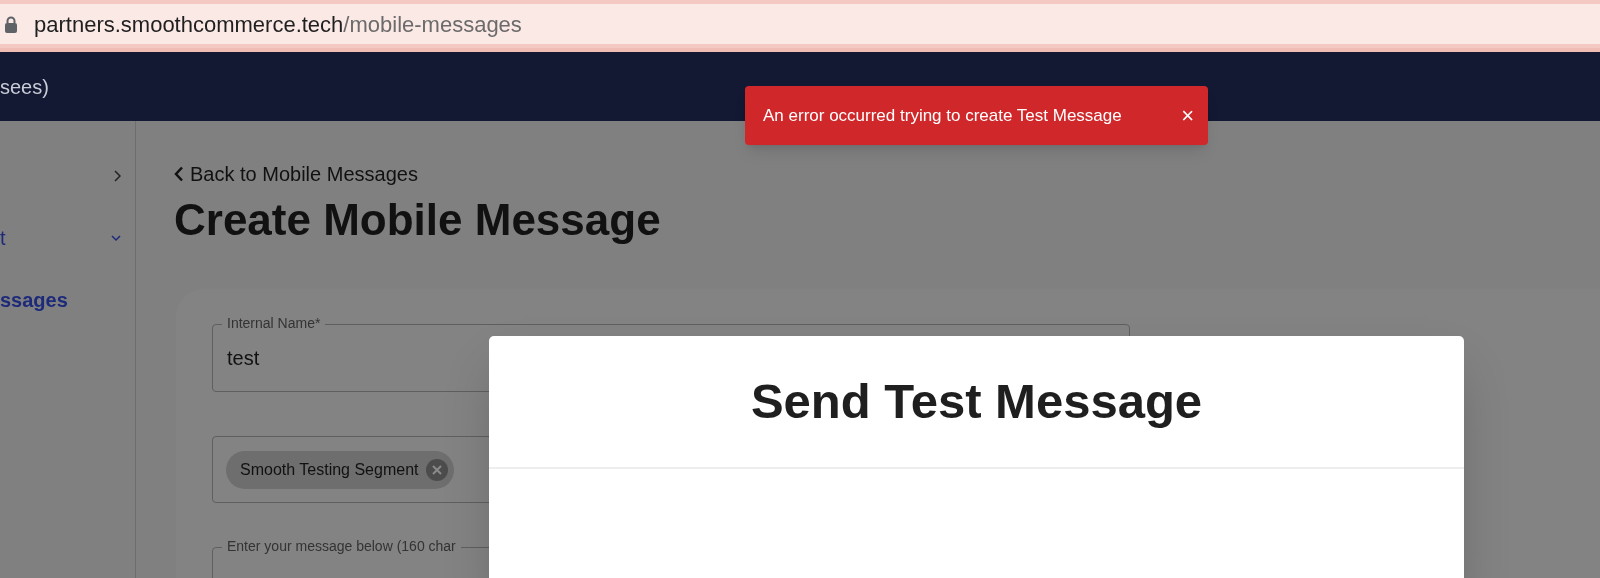  Describe the element at coordinates (243, 358) in the screenshot. I see `field-value: test` at that location.